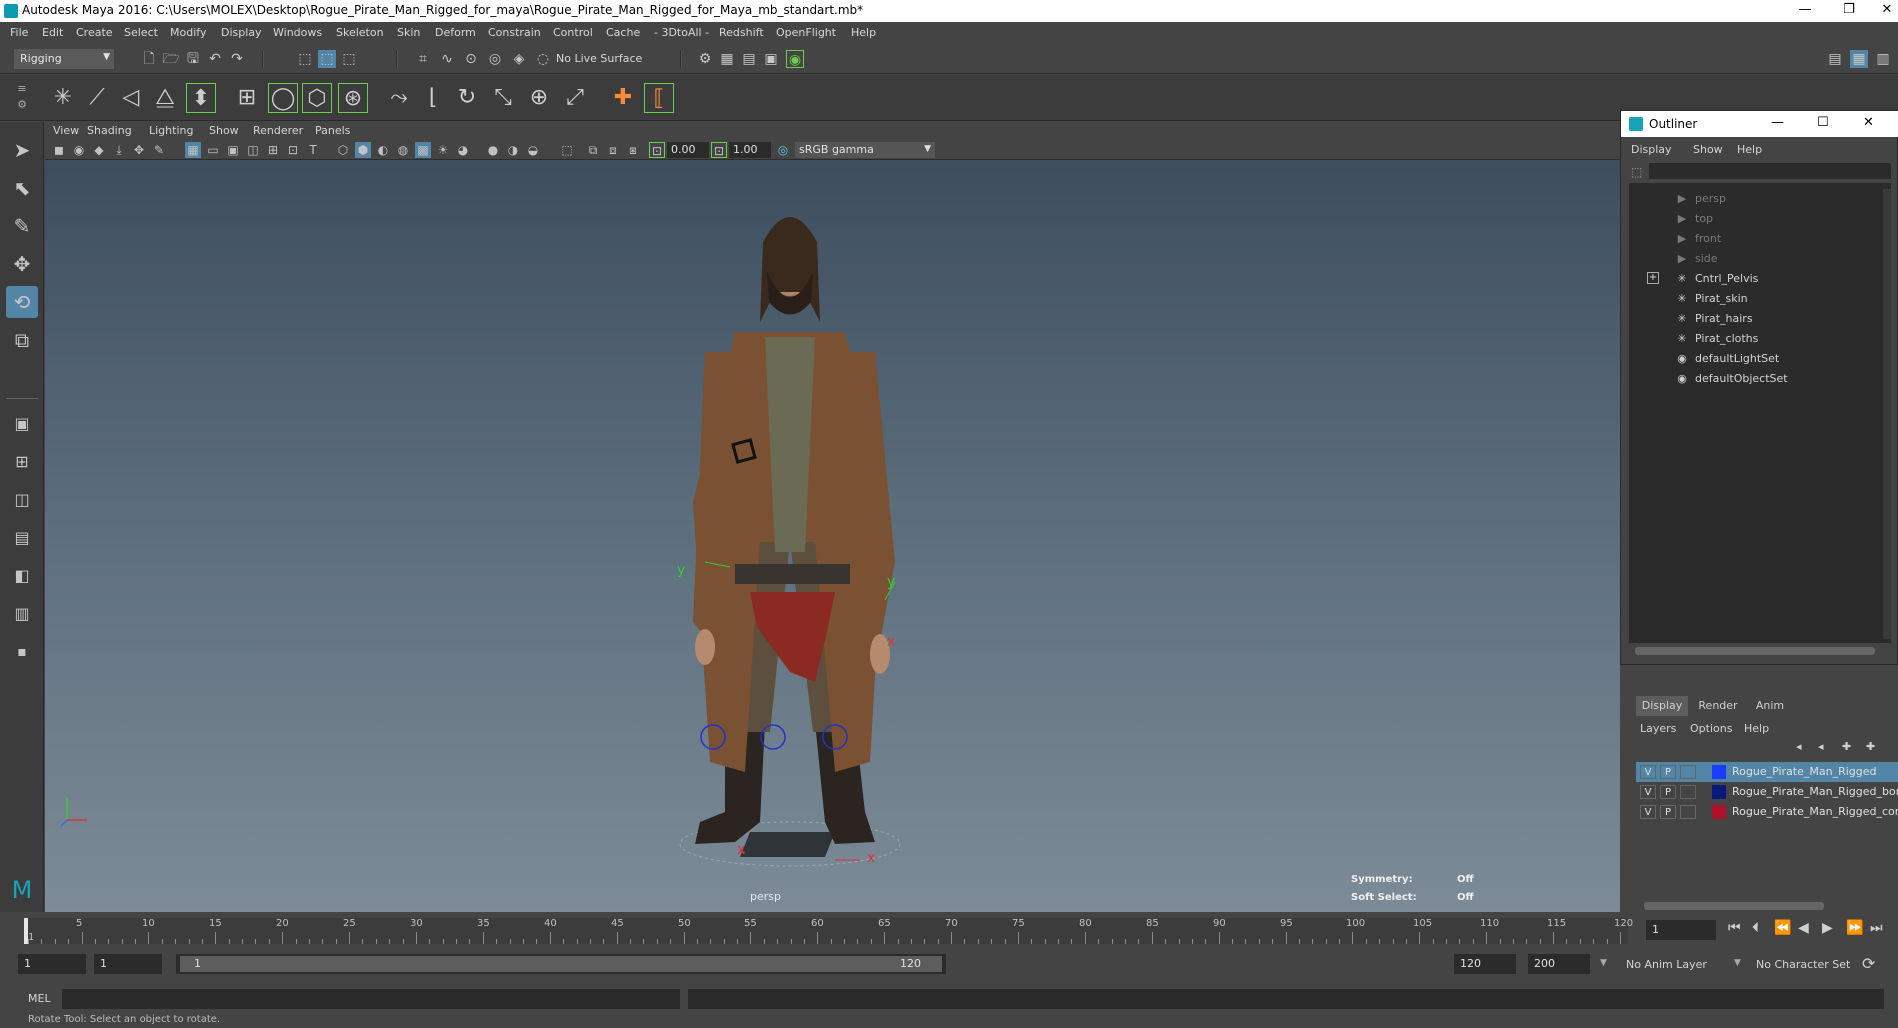 The image size is (1898, 1028). I want to click on command-input, so click(371, 999).